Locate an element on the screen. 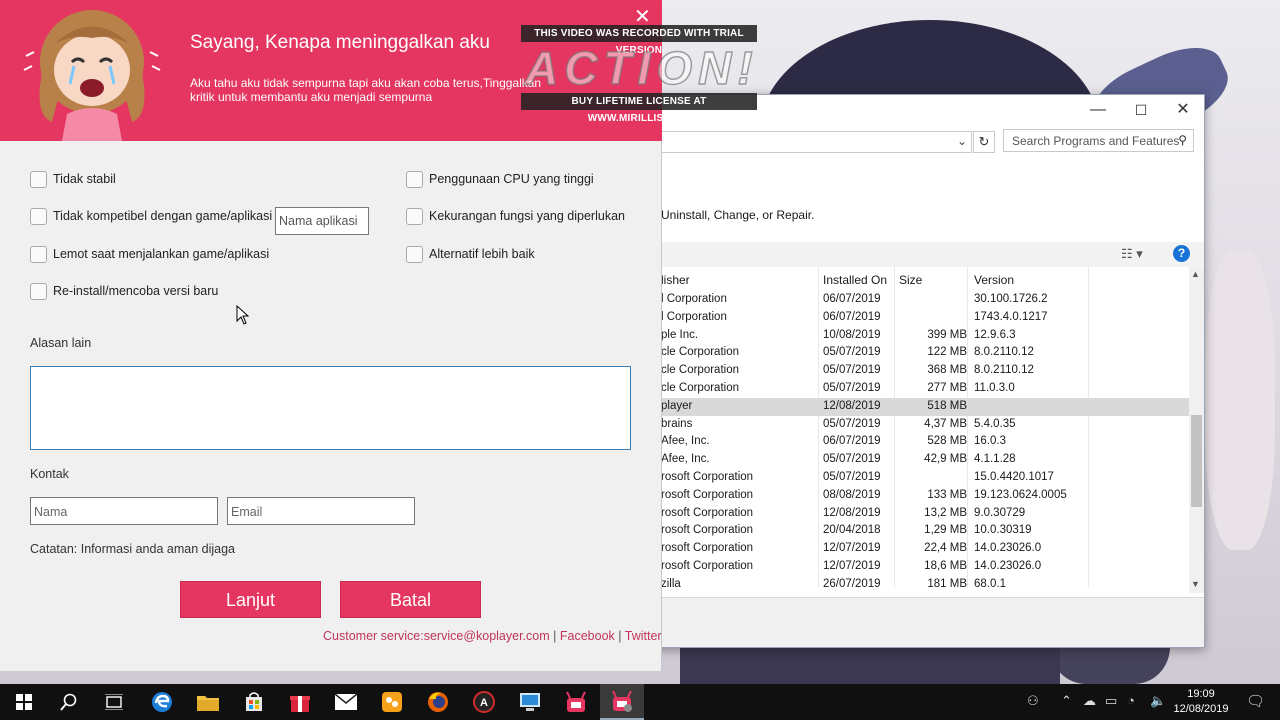 The width and height of the screenshot is (1280, 720). volume-icon: 🔈 is located at coordinates (1158, 701).